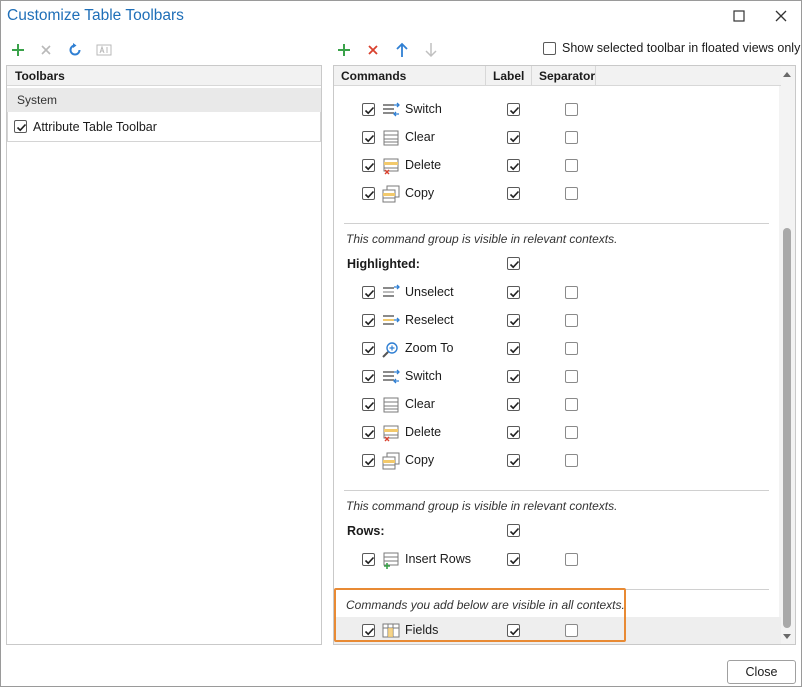 The image size is (802, 687). I want to click on scrollbar-thumb, so click(787, 428).